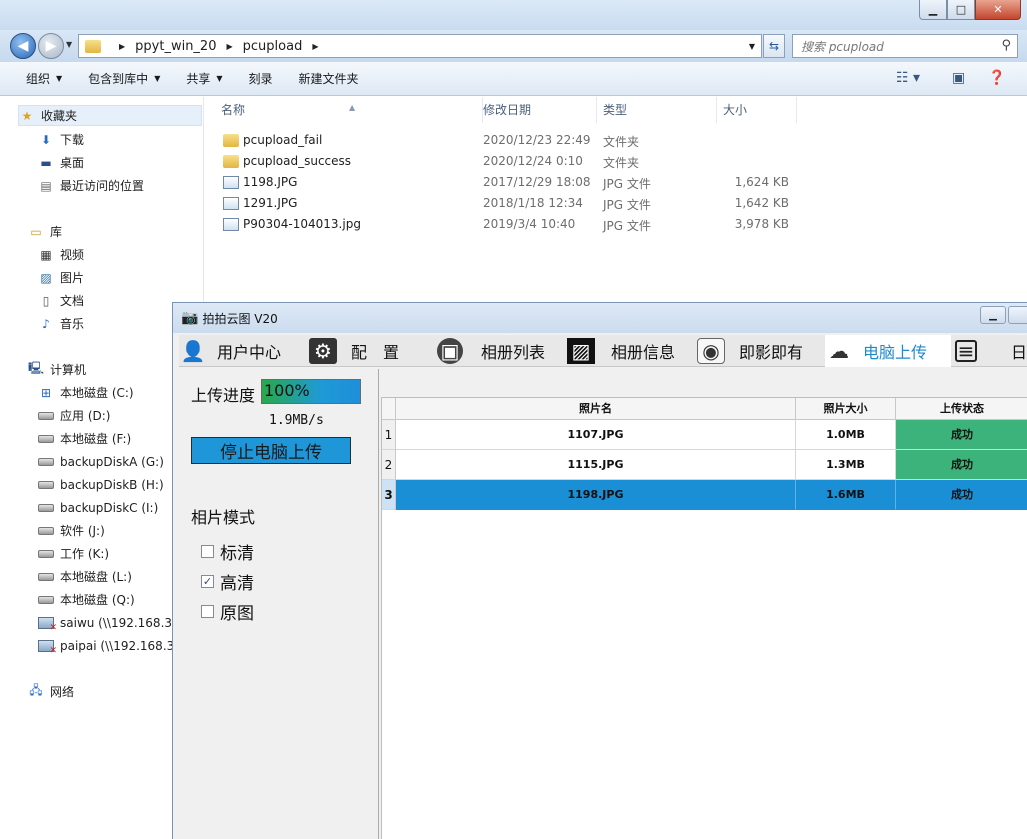 This screenshot has width=1027, height=839. Describe the element at coordinates (761, 224) in the screenshot. I see `file-size: 3,978 KB` at that location.